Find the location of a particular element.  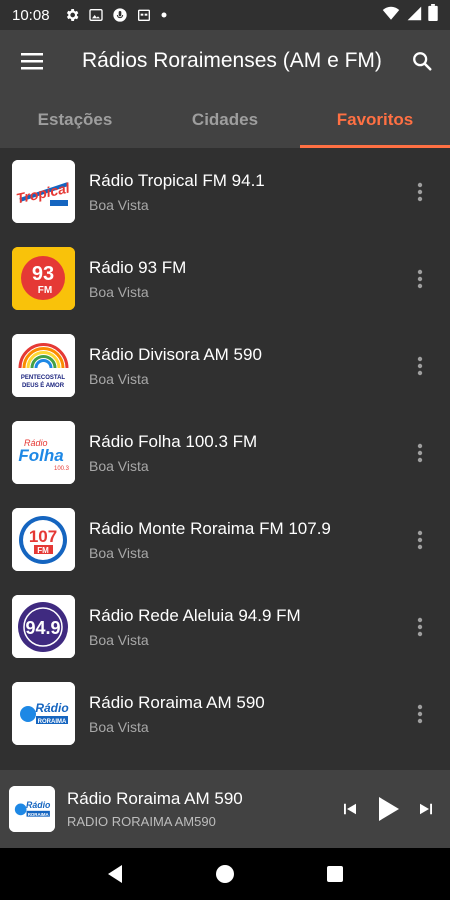

status-time: 10:08 is located at coordinates (31, 15).